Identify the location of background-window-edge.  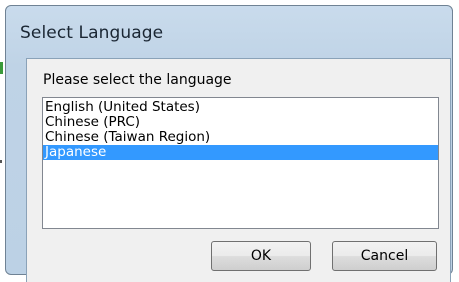
(1, 68).